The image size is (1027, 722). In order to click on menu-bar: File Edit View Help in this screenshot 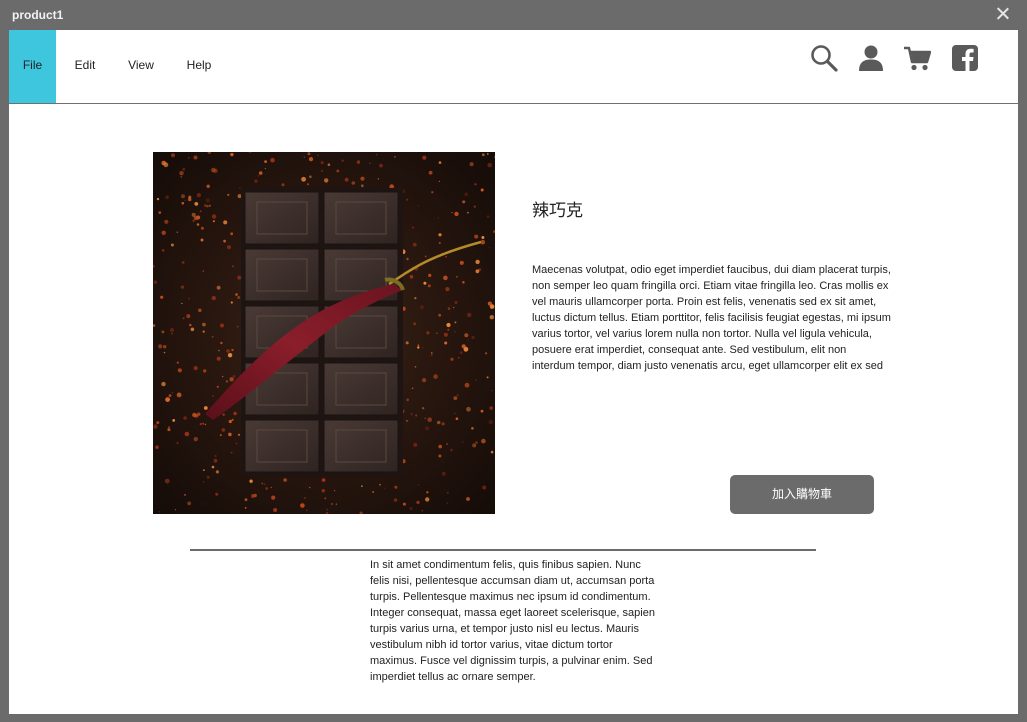, I will do `click(513, 67)`.